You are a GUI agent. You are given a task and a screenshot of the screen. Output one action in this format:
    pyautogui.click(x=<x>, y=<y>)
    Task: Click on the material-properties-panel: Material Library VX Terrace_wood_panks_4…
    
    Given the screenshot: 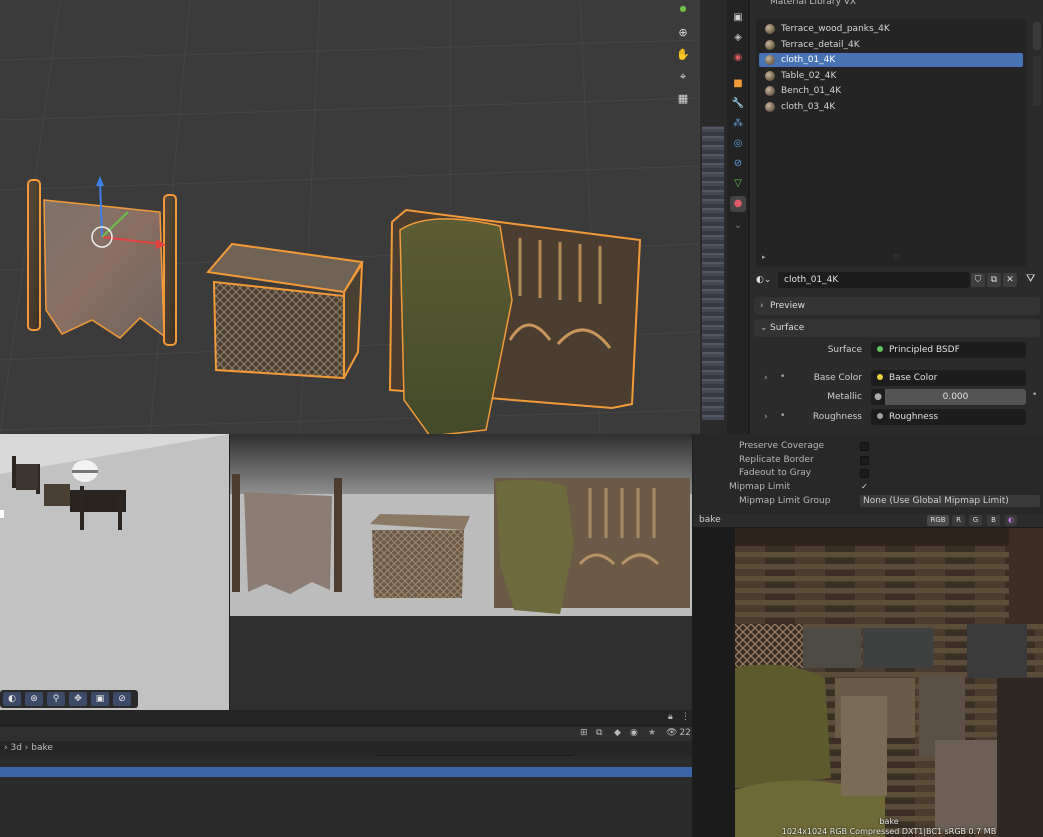 What is the action you would take?
    pyautogui.click(x=896, y=217)
    